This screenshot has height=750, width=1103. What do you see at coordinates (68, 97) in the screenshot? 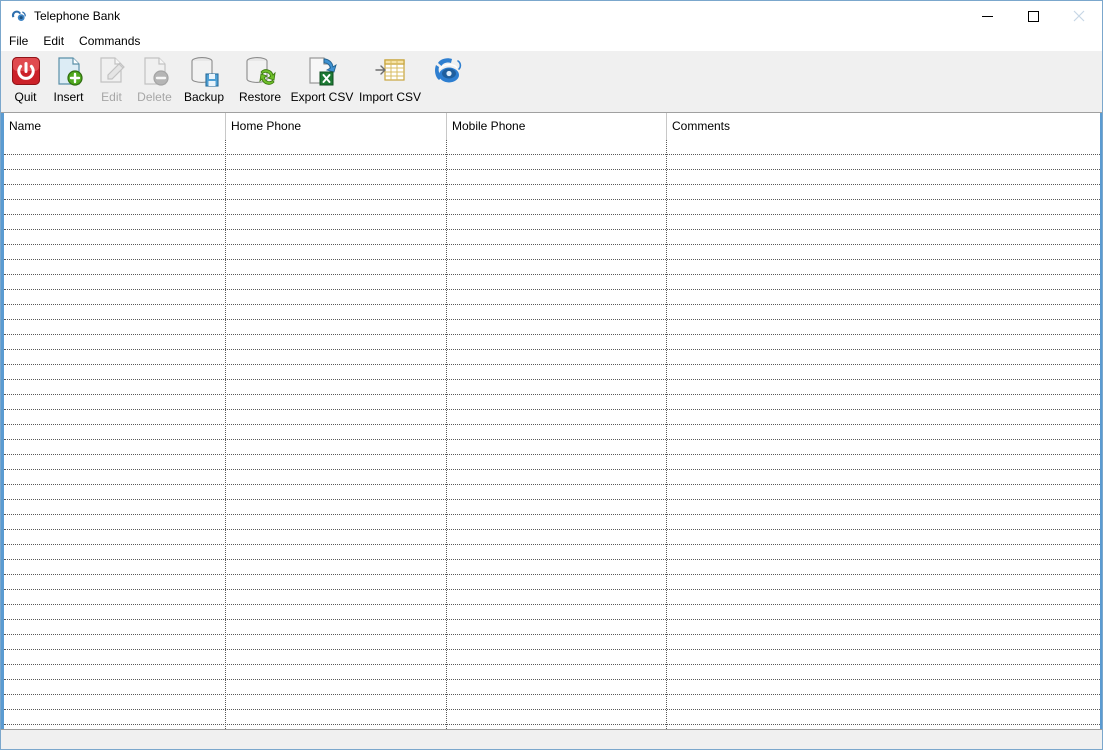
I see `insert-label: Insert` at bounding box center [68, 97].